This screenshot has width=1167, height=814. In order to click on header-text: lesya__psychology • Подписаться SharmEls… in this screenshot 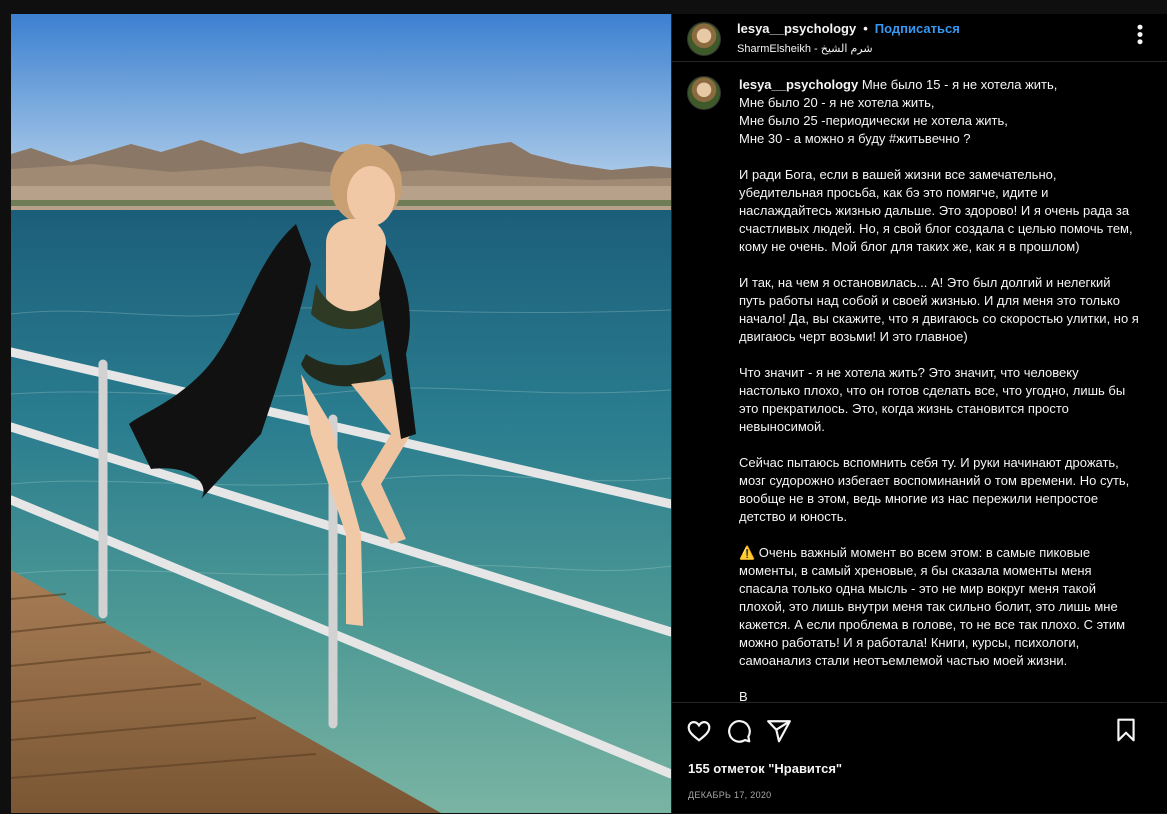, I will do `click(848, 38)`.